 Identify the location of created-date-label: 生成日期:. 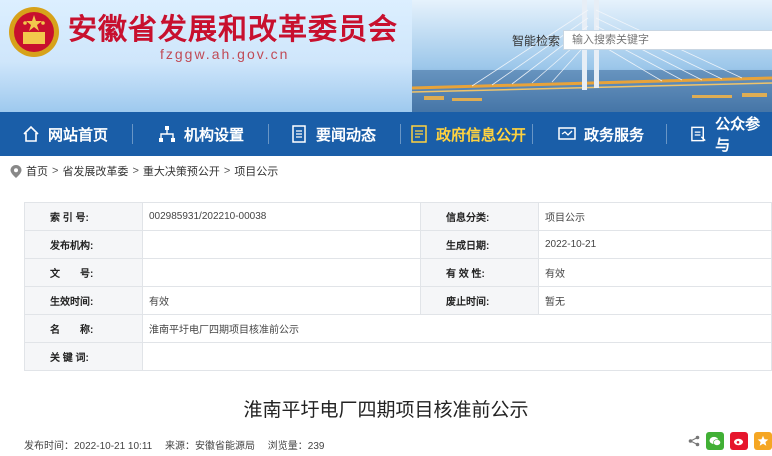
(479, 244).